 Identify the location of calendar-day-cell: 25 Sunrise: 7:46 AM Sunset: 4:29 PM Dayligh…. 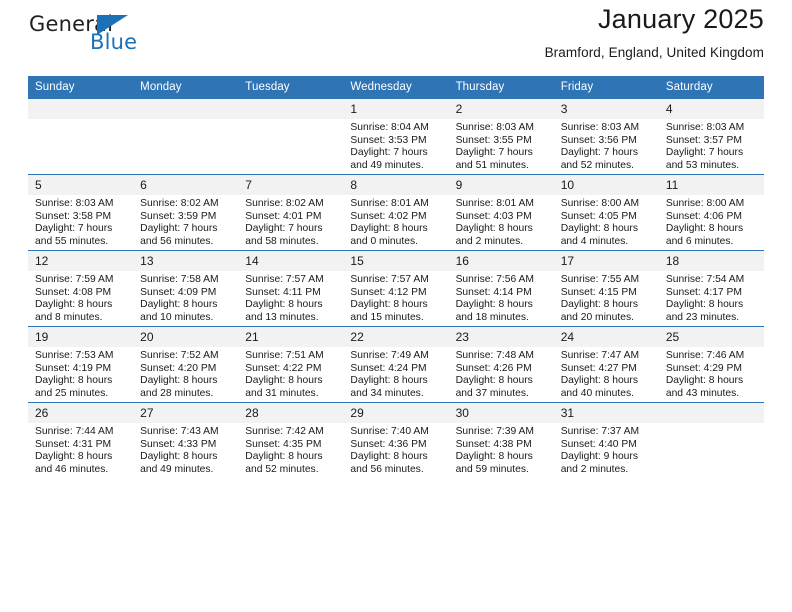
(711, 364).